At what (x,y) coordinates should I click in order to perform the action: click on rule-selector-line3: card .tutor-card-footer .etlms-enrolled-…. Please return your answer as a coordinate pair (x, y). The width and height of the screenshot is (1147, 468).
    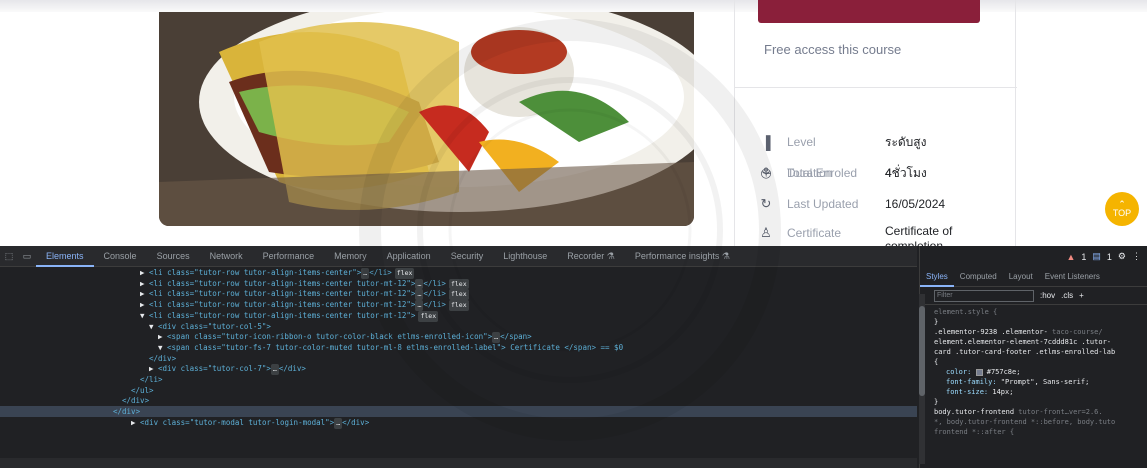
    Looking at the image, I should click on (1025, 352).